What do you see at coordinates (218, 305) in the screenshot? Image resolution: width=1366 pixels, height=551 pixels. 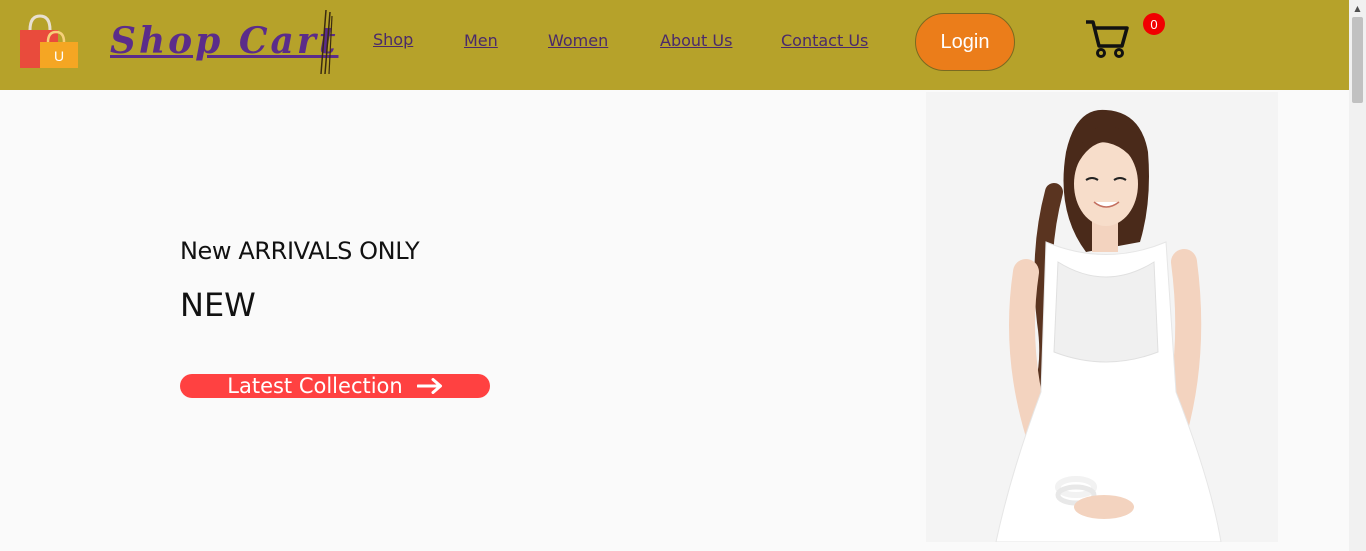 I see `hero-title: NEW` at bounding box center [218, 305].